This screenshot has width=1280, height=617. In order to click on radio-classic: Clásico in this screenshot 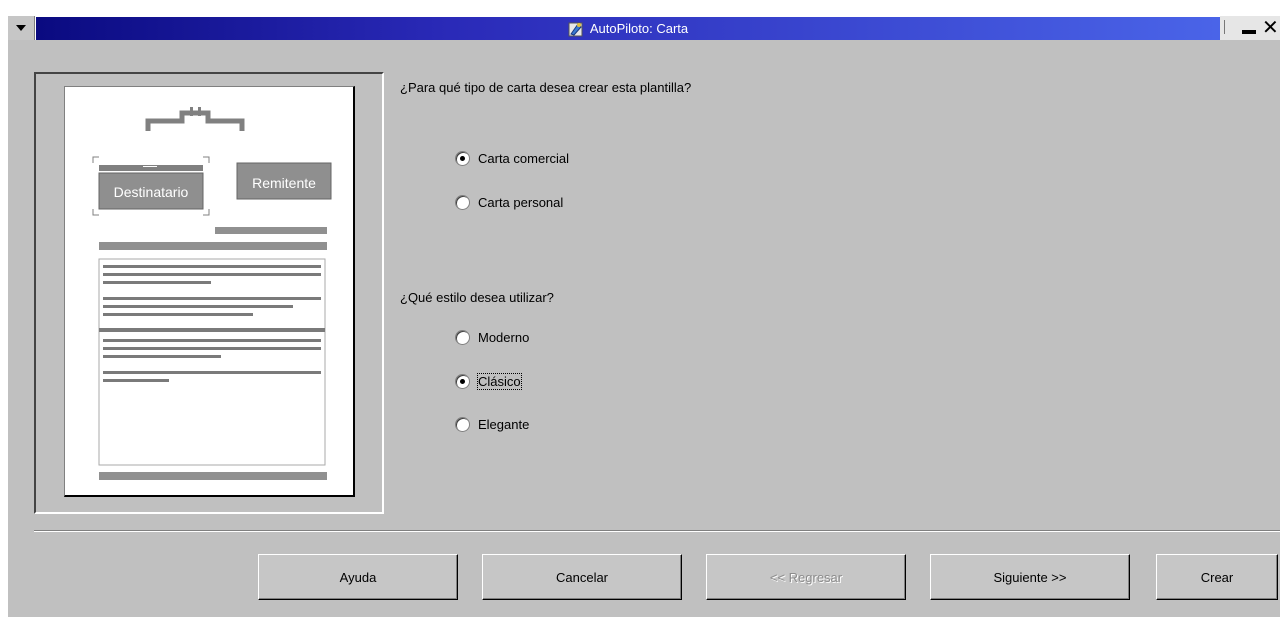, I will do `click(488, 381)`.